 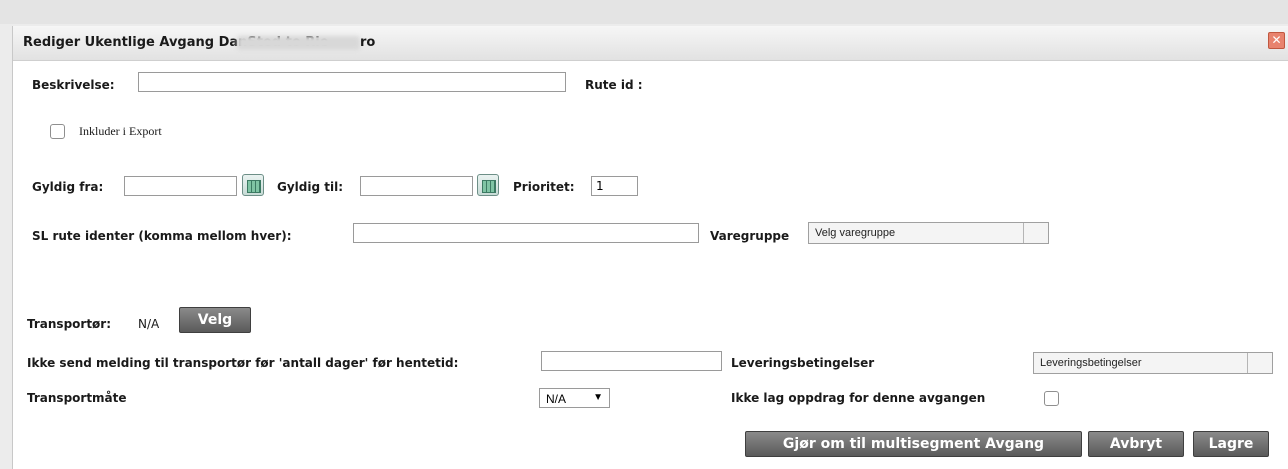 What do you see at coordinates (215, 320) in the screenshot?
I see `velg-button: Velg` at bounding box center [215, 320].